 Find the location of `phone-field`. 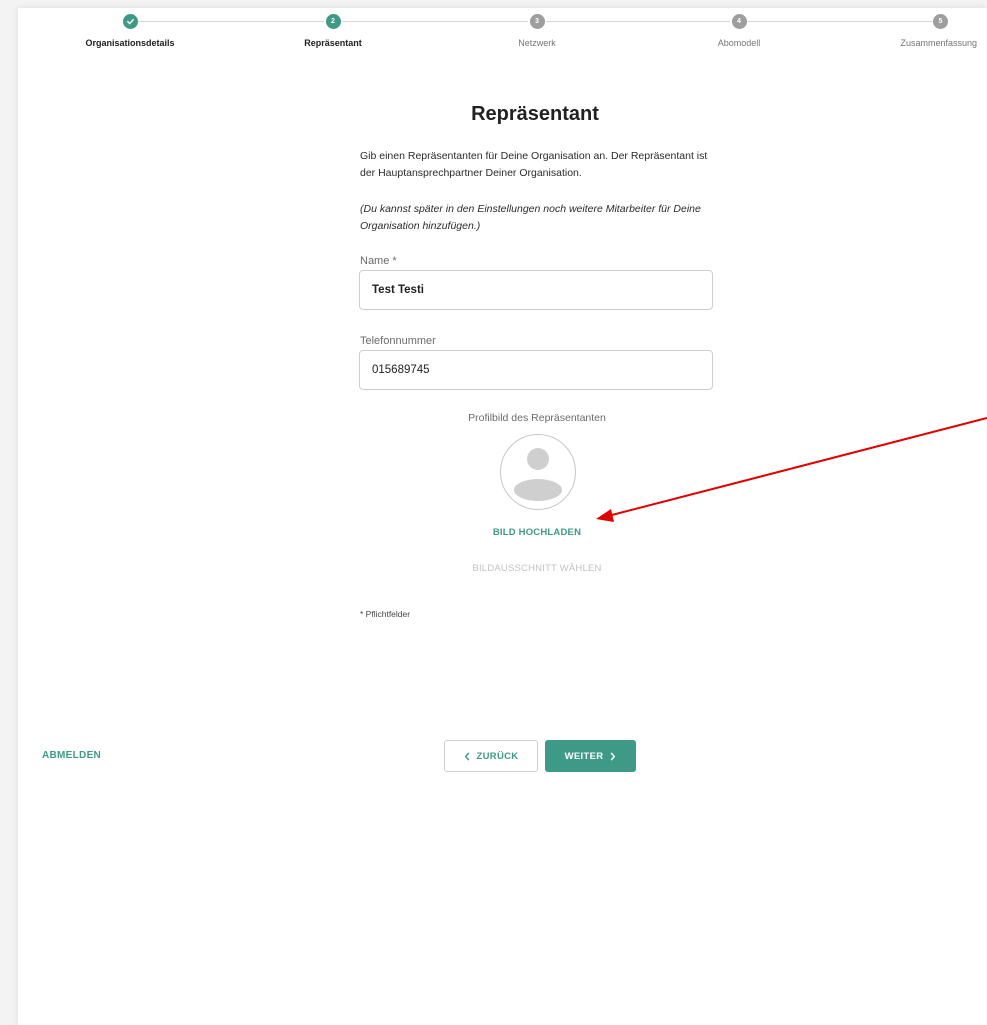

phone-field is located at coordinates (536, 370).